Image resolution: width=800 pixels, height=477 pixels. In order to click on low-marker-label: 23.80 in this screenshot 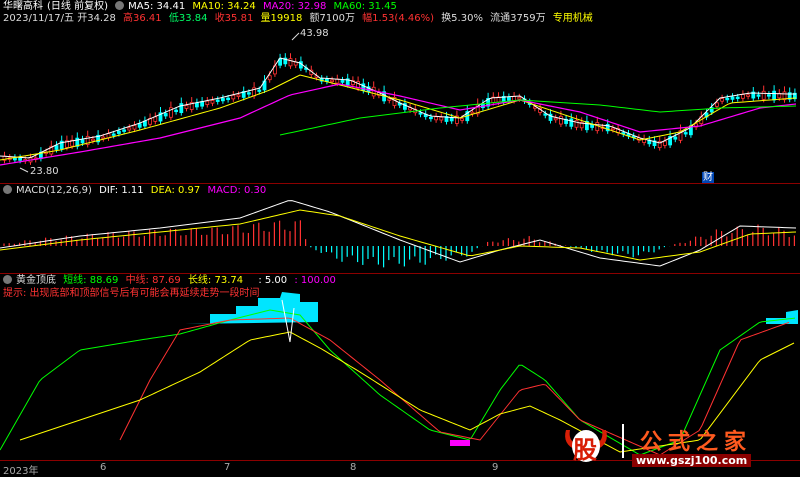, I will do `click(44, 171)`.